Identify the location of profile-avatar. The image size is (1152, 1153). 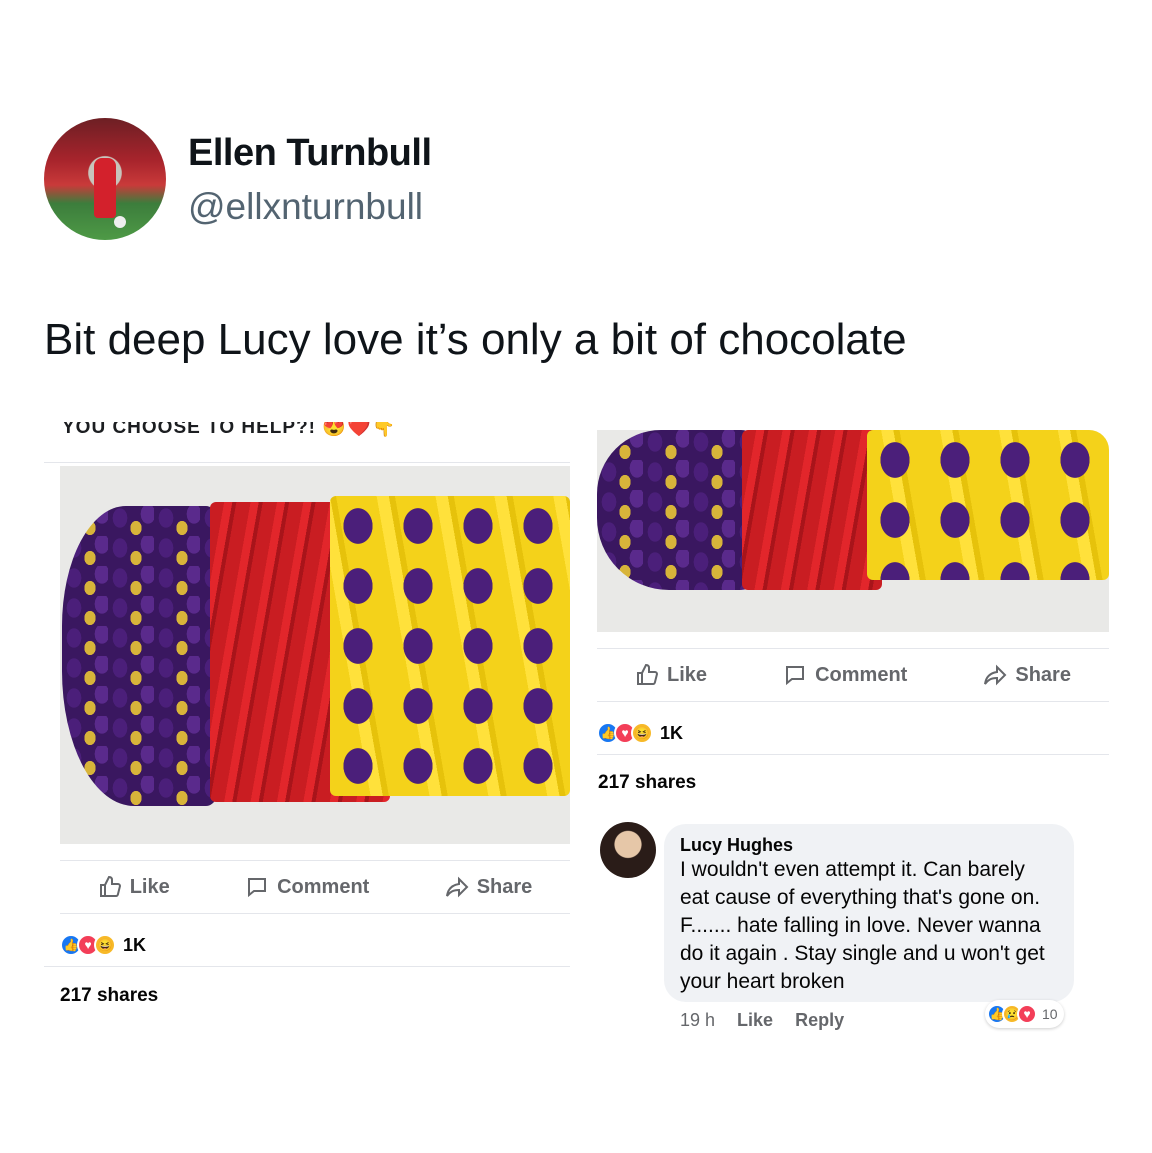
(105, 179).